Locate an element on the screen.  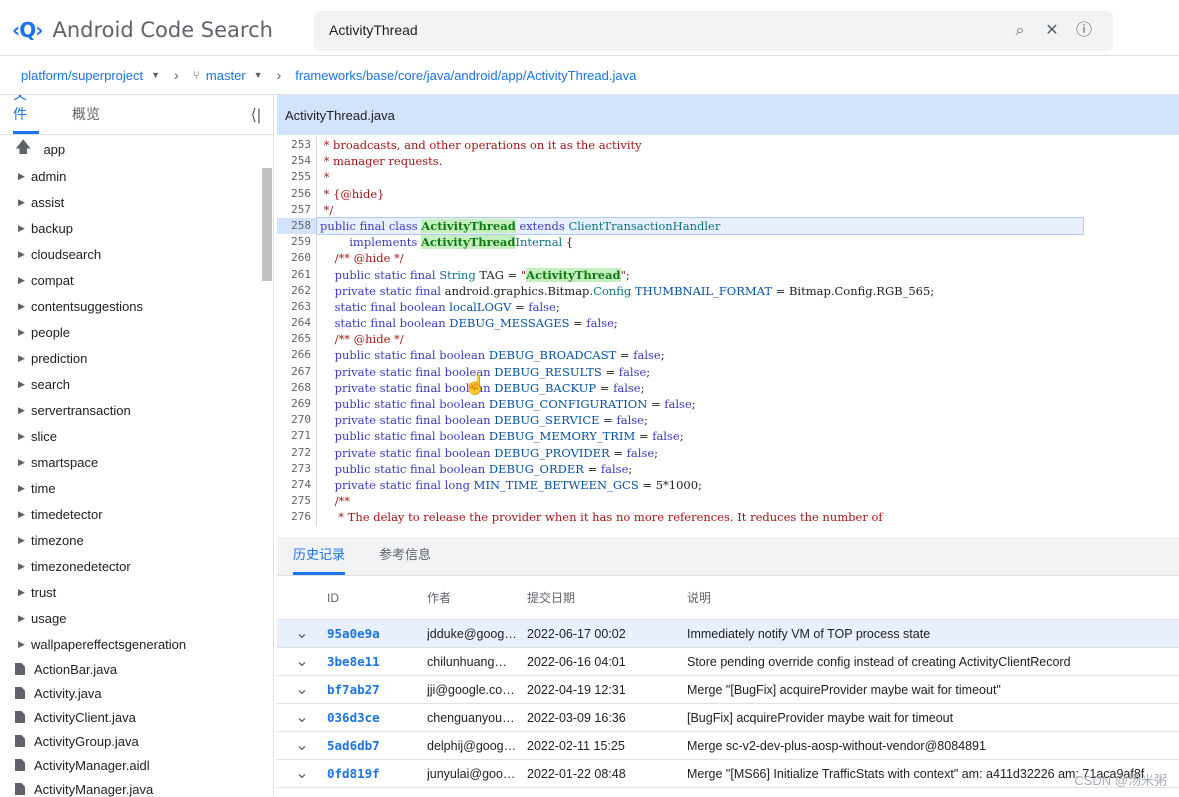
sidebar-folder-item: ▶ servertransaction is located at coordinates (136, 410).